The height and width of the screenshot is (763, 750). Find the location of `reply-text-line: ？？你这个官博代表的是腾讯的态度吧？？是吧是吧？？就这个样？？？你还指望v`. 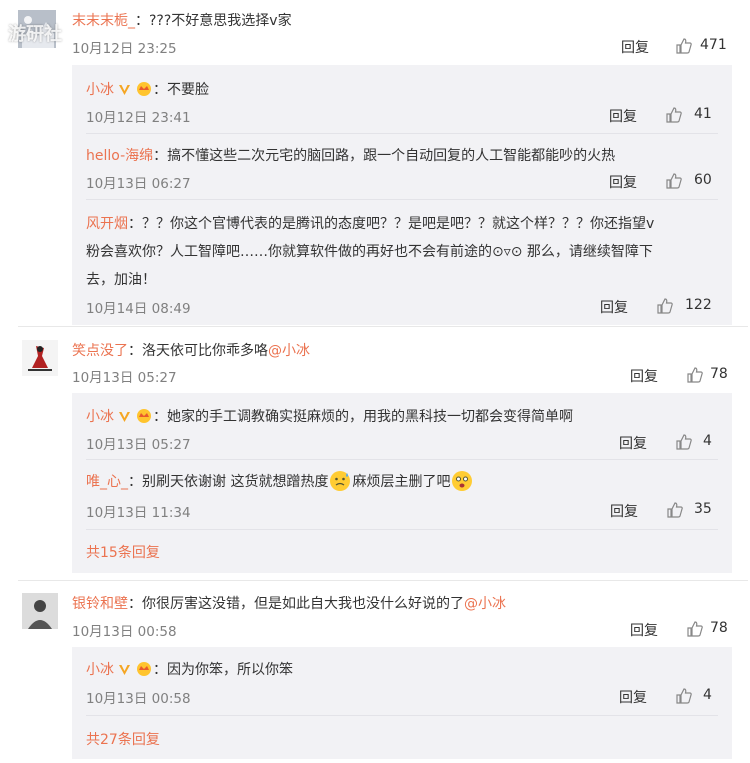

reply-text-line: ？？你这个官博代表的是腾讯的态度吧？？是吧是吧？？就这个样？？？你还指望v is located at coordinates (398, 224).